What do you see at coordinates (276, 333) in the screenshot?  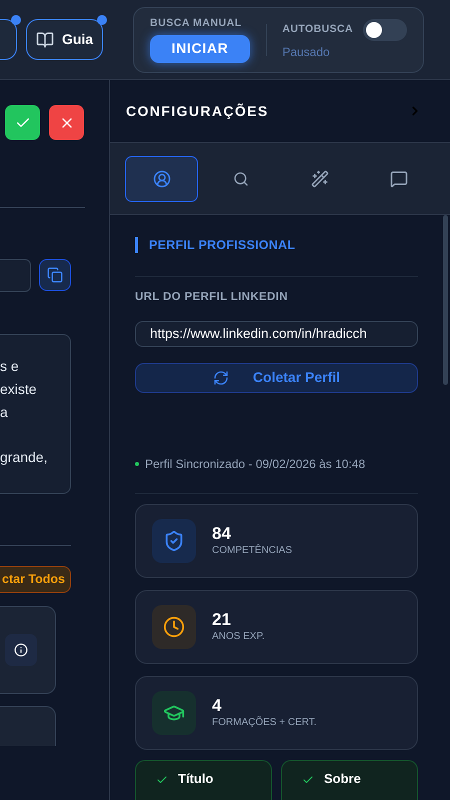 I see `url-field: https://www.linkedin.com/in/hradicch` at bounding box center [276, 333].